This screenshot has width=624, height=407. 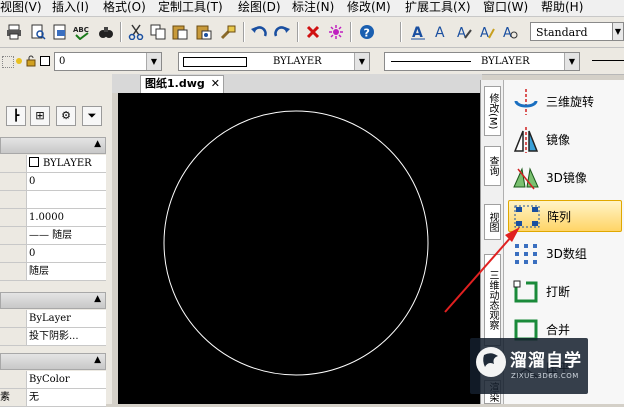 I want to click on watermark-url: ZIXUE.3D66.COM, so click(x=545, y=376).